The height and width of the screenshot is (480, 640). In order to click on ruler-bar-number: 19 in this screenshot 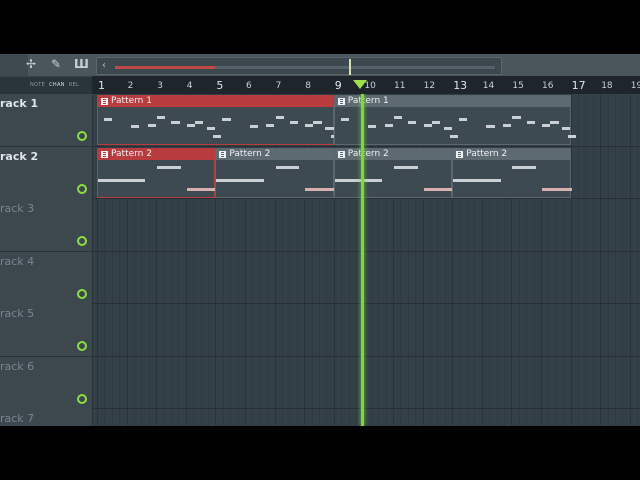, I will do `click(635, 86)`.